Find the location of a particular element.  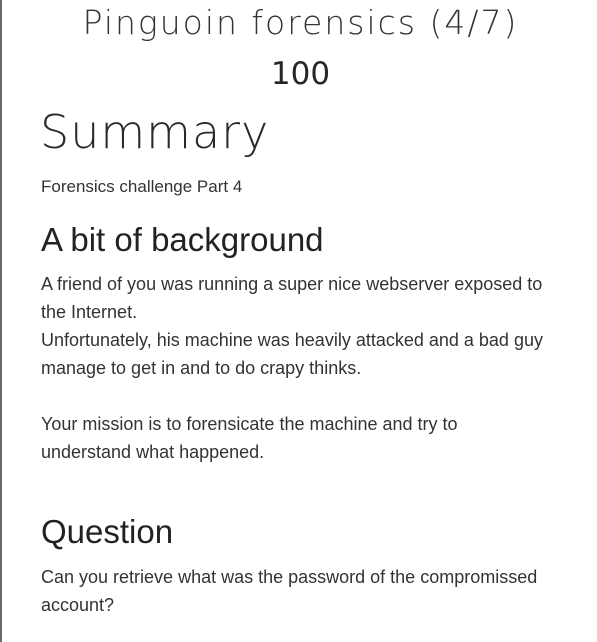

background-line: the Internet. is located at coordinates (89, 312).